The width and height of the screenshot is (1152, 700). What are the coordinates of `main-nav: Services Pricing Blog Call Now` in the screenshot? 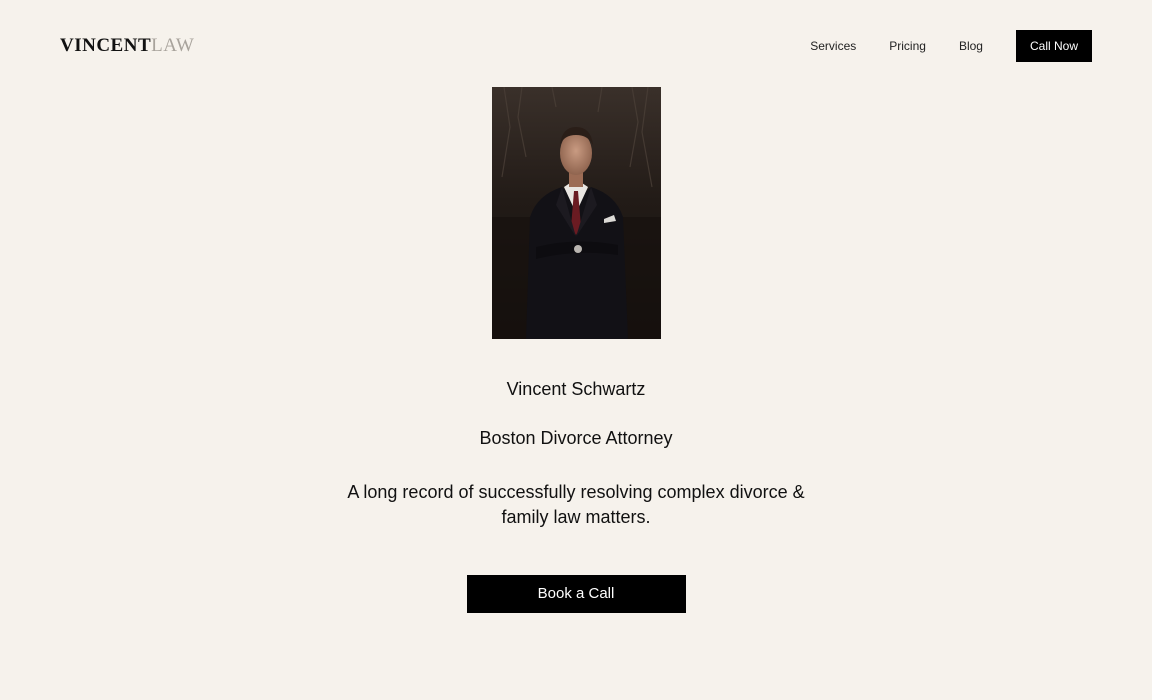 It's located at (951, 46).